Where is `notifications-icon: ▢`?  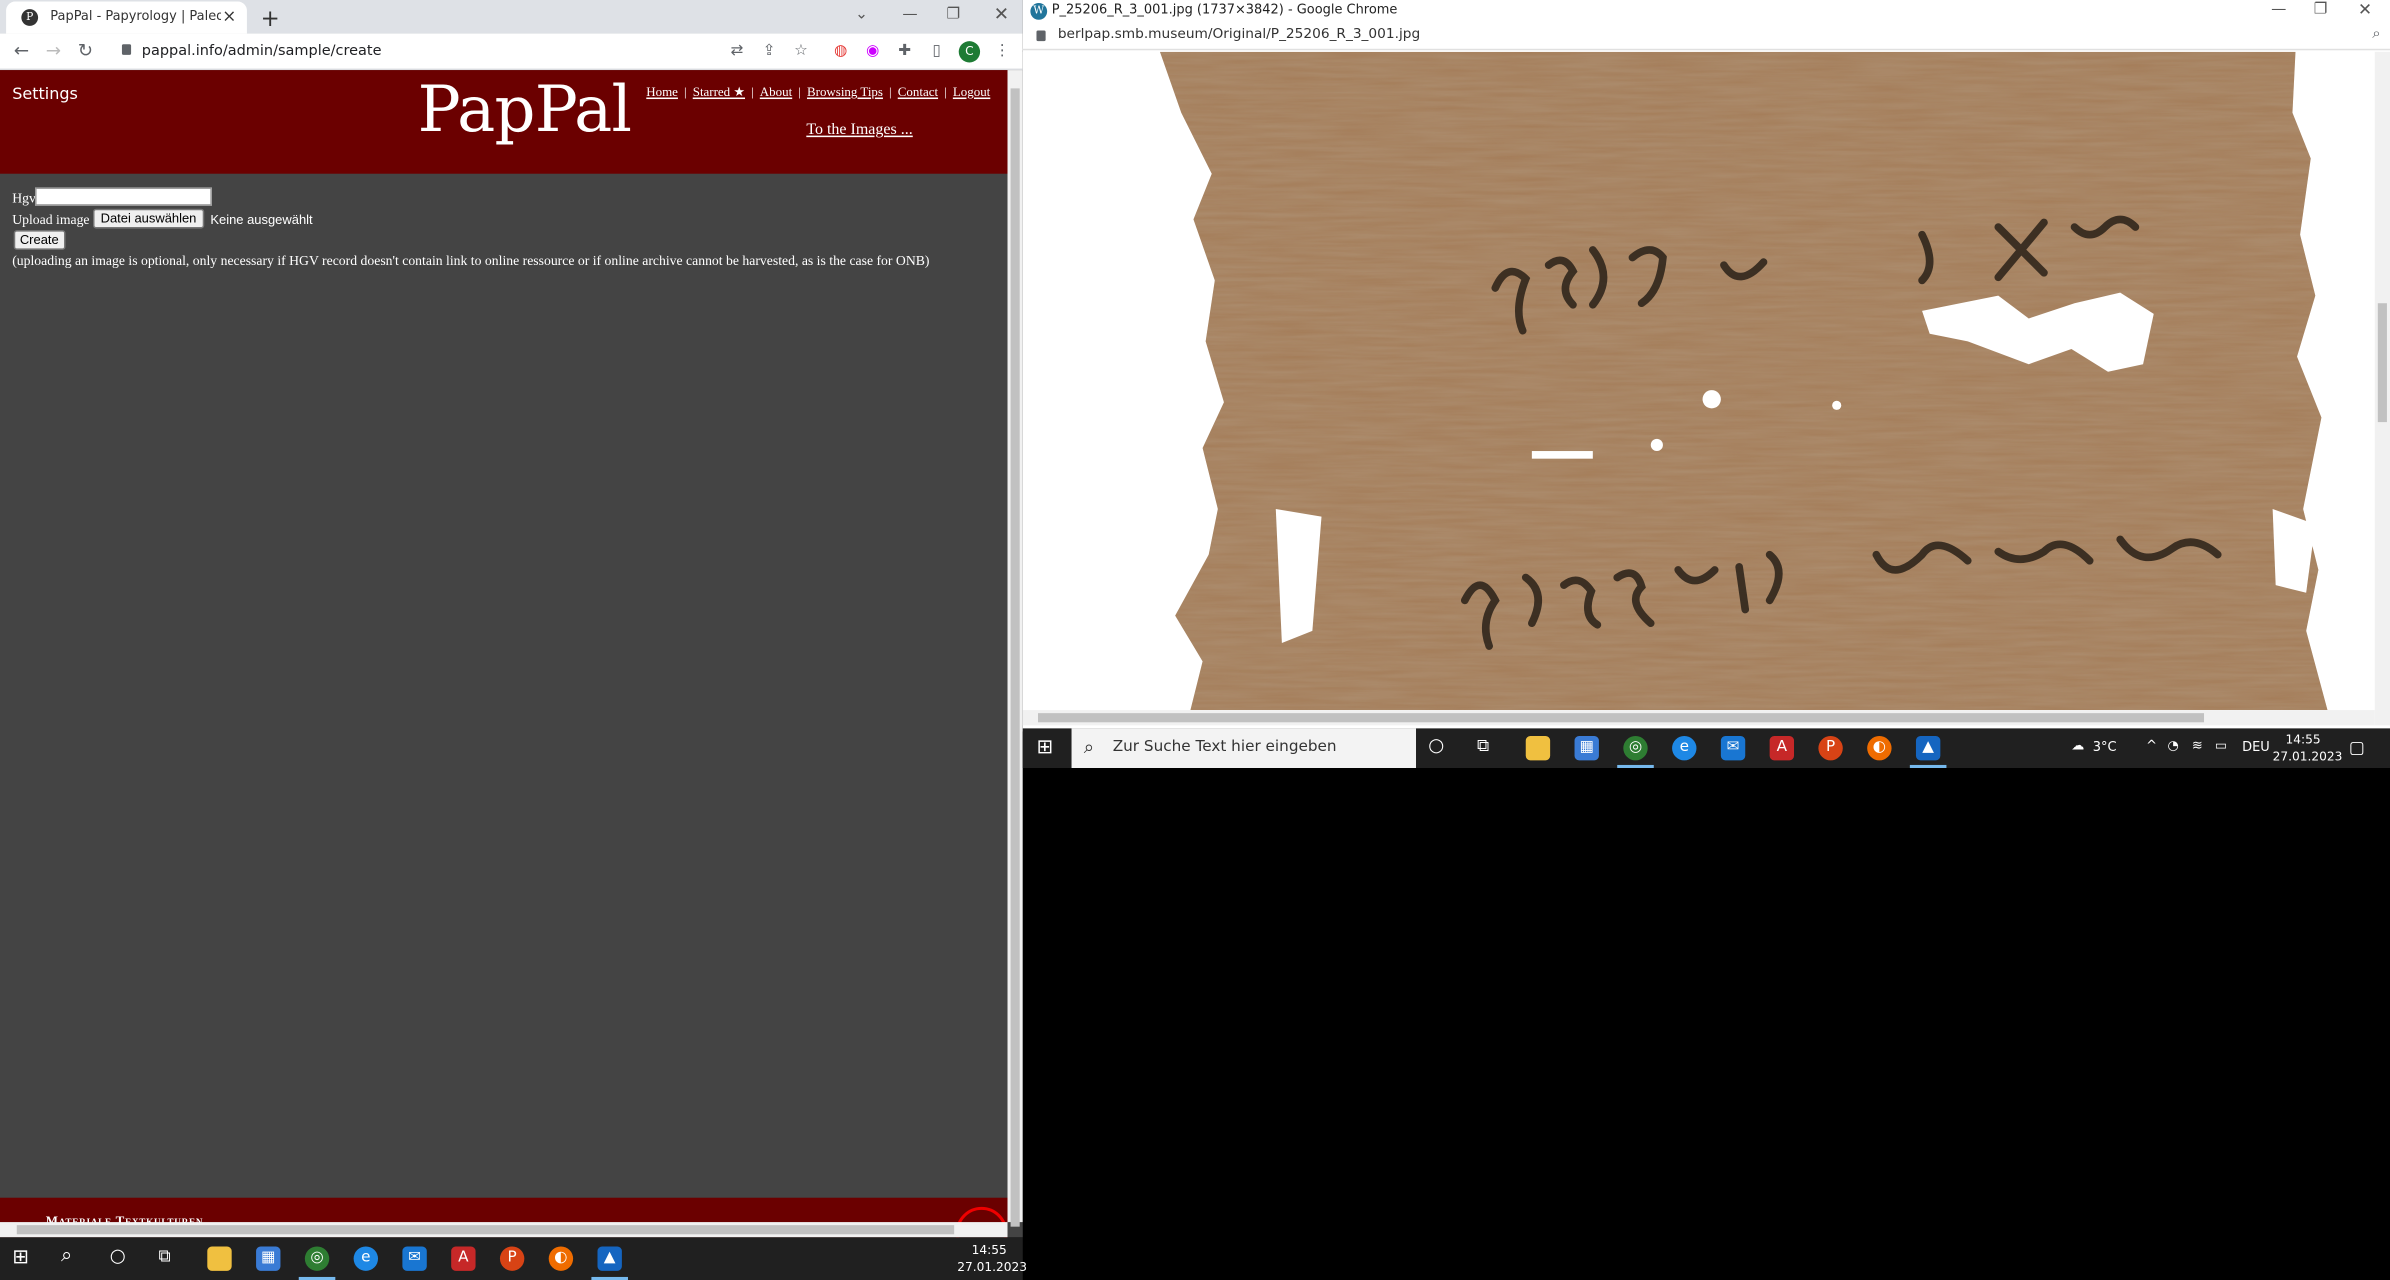 notifications-icon: ▢ is located at coordinates (2357, 748).